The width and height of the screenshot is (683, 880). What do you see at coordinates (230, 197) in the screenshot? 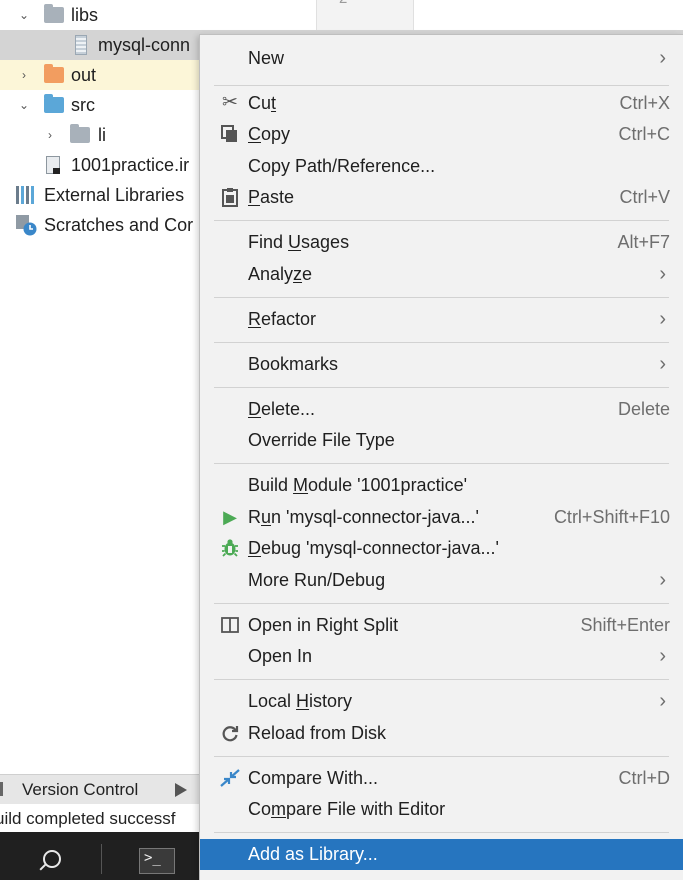
I see `clipboard-icon` at bounding box center [230, 197].